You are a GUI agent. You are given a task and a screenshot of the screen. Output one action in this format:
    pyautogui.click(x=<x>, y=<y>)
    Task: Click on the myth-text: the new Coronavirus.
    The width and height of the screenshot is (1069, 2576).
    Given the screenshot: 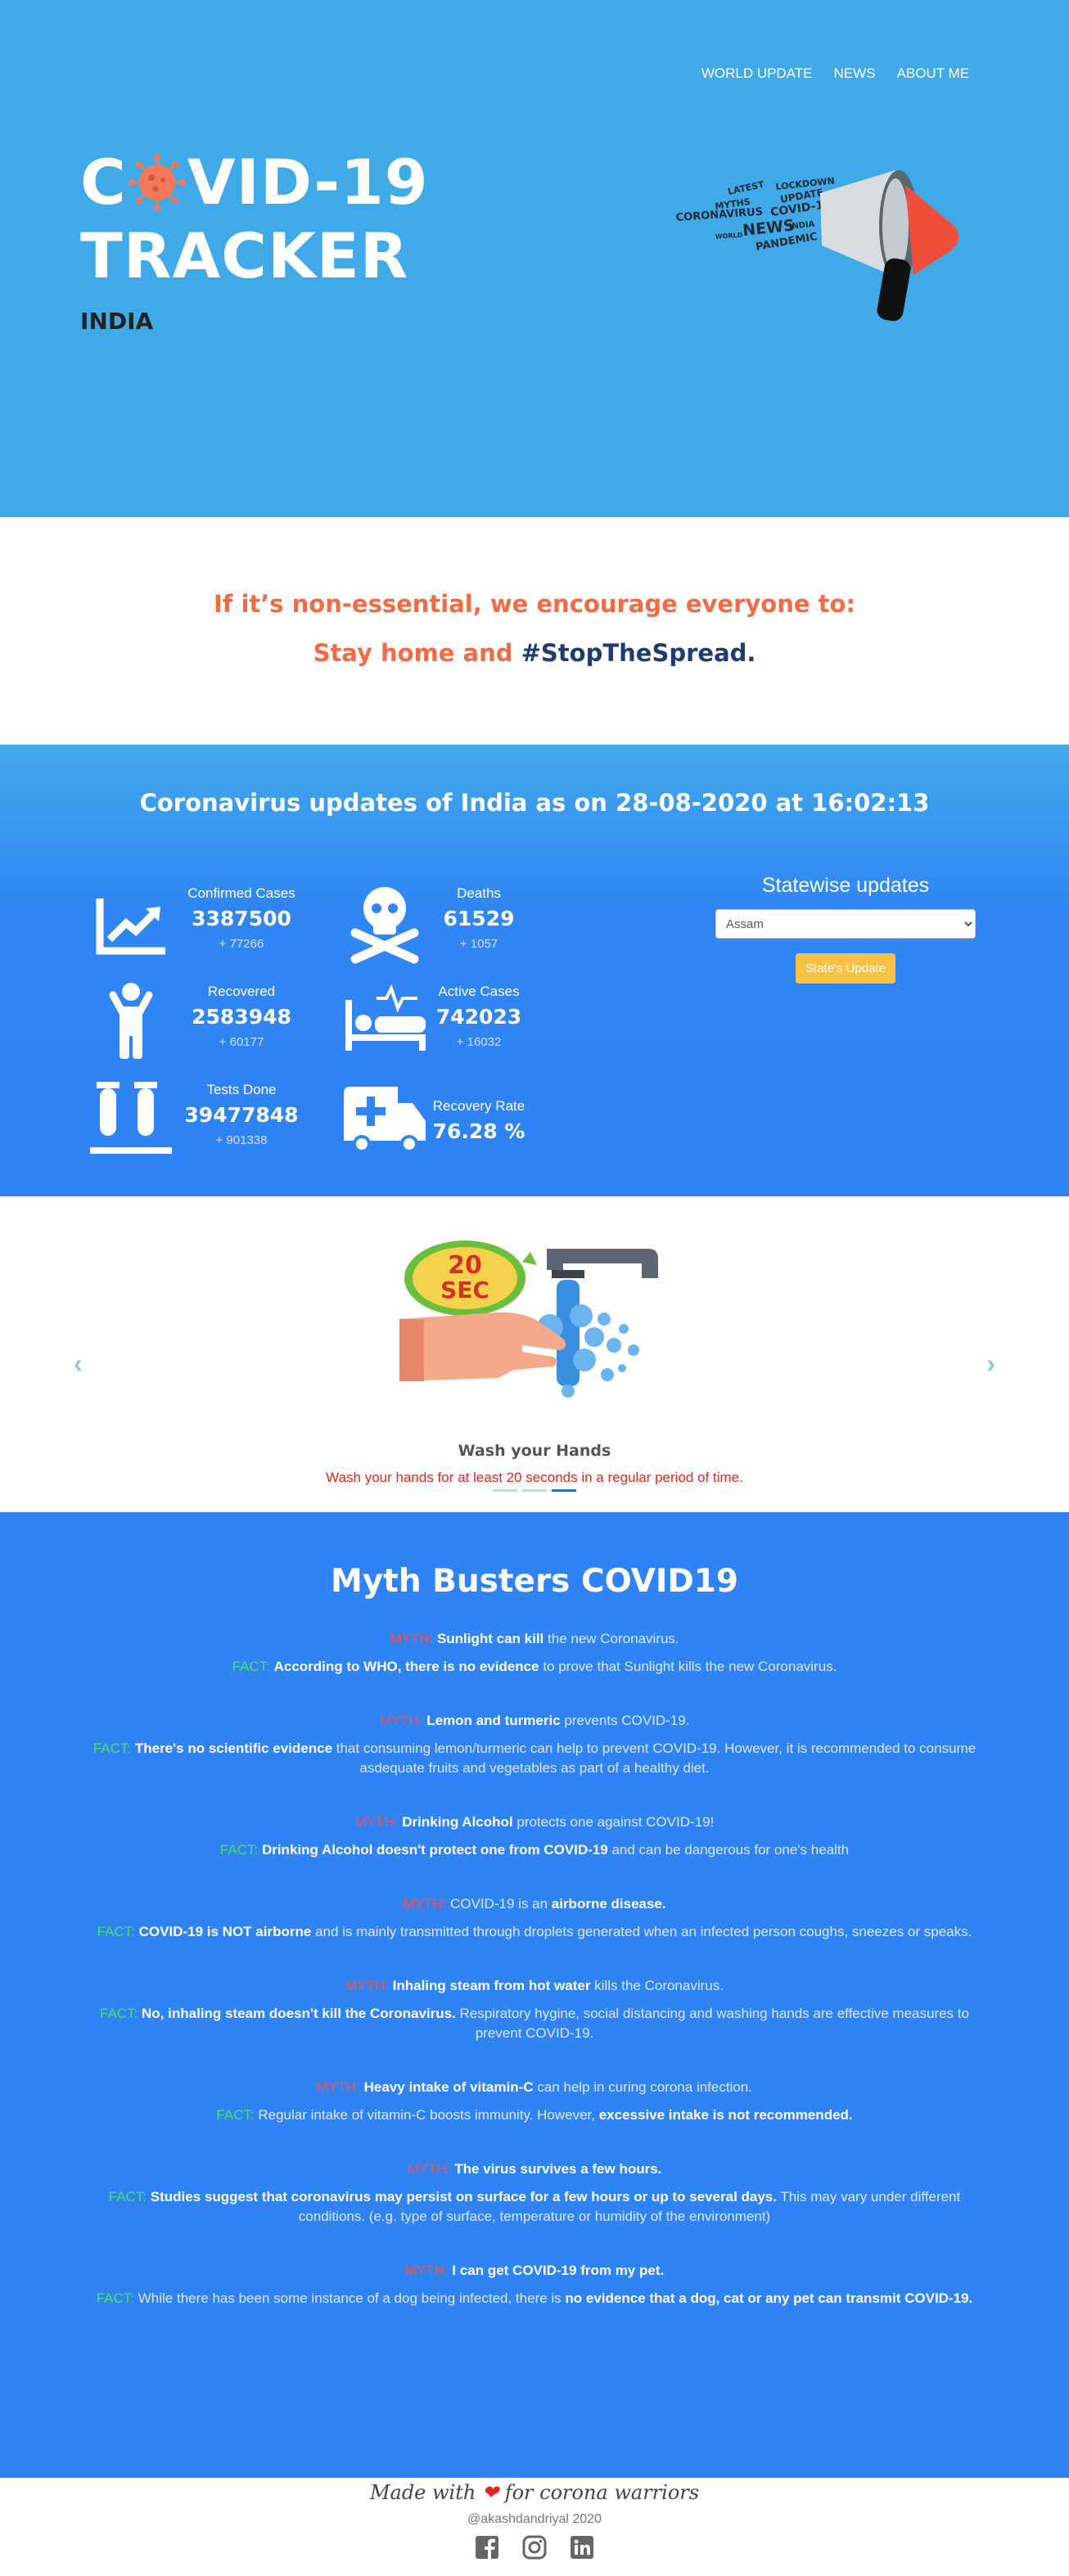 What is the action you would take?
    pyautogui.click(x=611, y=1638)
    